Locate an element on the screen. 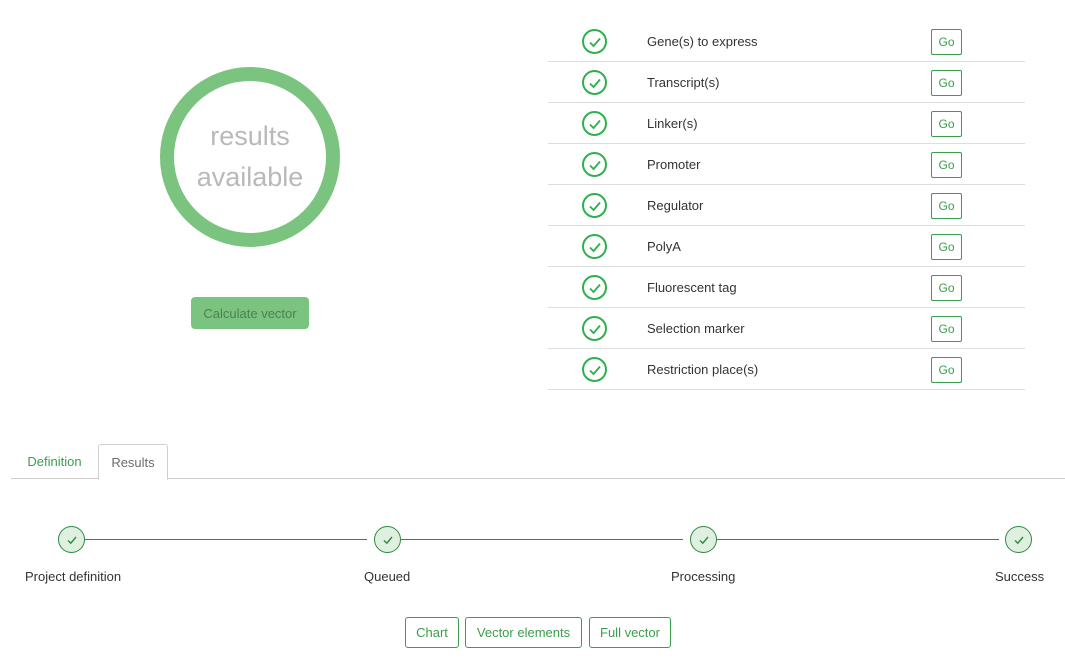  checklist-label: Gene(s) to express is located at coordinates (702, 41).